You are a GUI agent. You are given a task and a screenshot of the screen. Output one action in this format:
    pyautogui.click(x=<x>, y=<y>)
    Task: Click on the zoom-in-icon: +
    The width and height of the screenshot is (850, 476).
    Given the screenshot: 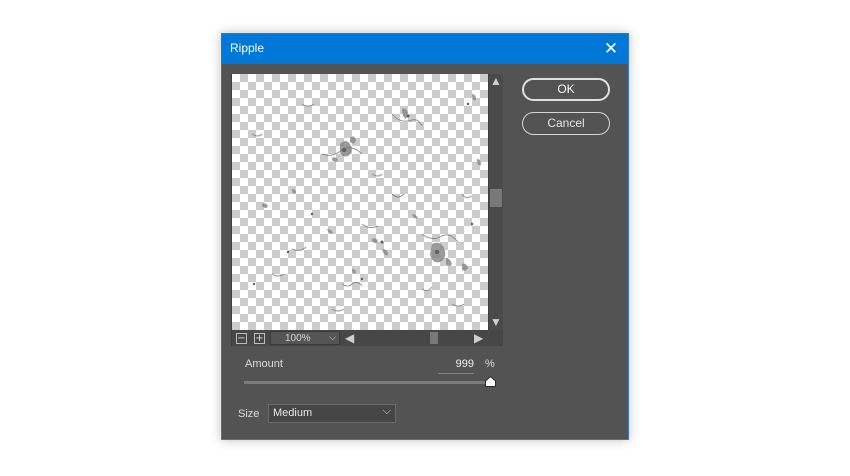 What is the action you would take?
    pyautogui.click(x=259, y=338)
    